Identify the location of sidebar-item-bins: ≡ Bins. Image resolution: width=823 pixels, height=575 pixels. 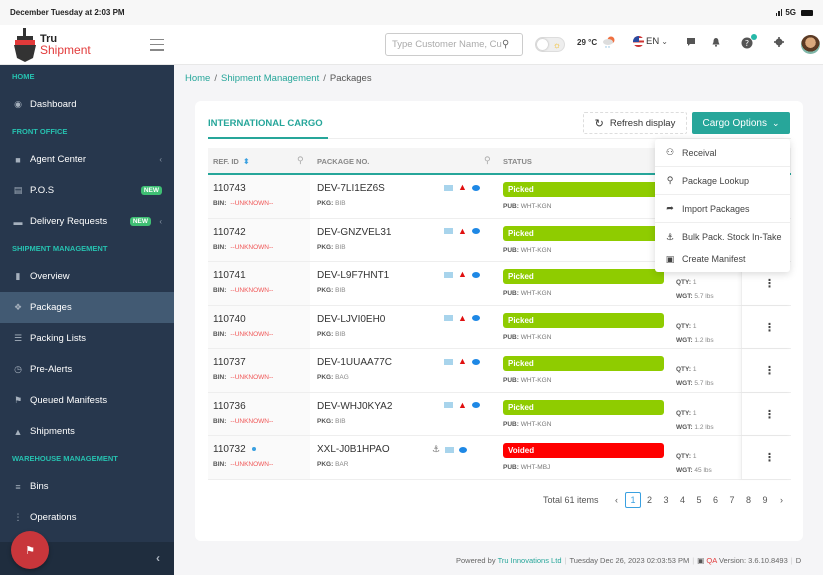
(87, 486).